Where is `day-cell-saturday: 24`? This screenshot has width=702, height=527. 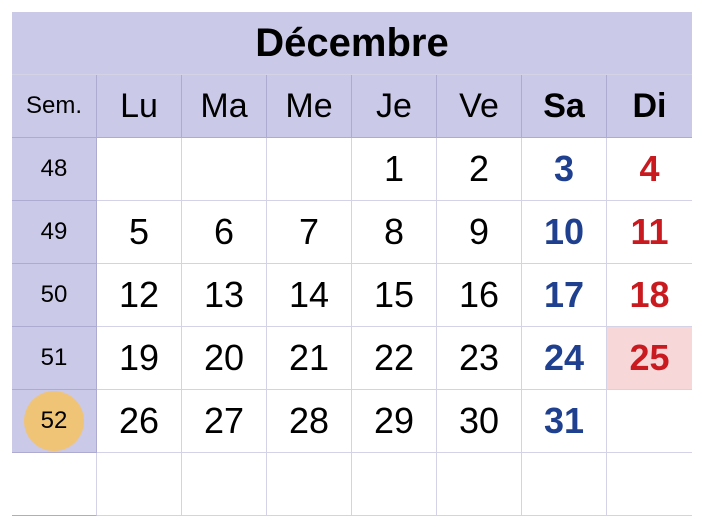 day-cell-saturday: 24 is located at coordinates (564, 358).